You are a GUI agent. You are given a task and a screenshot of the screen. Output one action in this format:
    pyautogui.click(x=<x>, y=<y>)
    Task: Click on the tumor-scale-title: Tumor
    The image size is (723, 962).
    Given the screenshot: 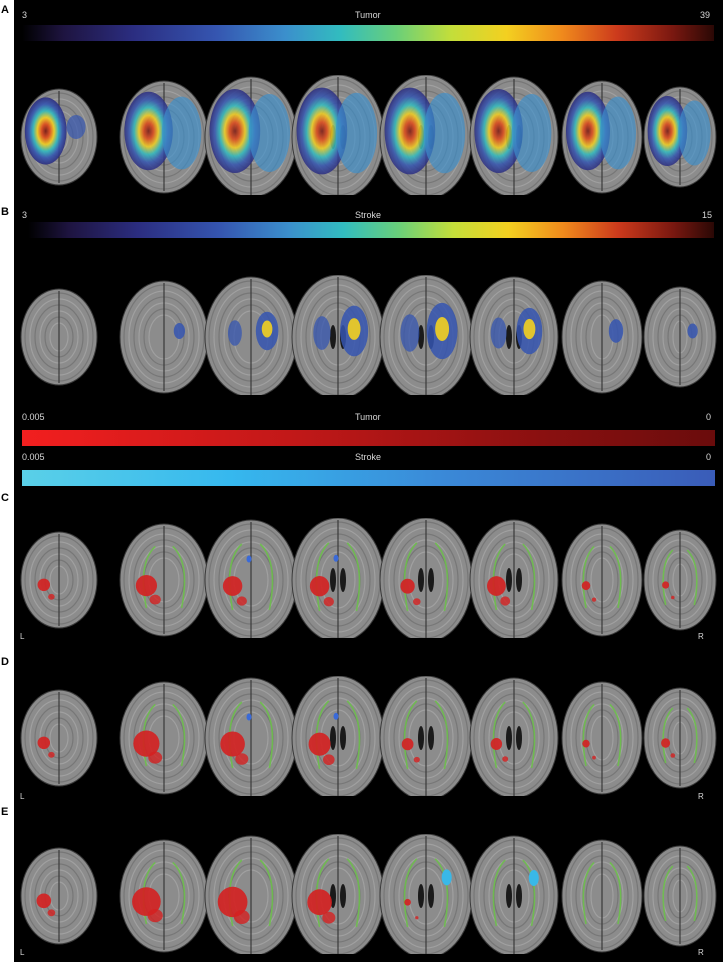 What is the action you would take?
    pyautogui.click(x=368, y=417)
    